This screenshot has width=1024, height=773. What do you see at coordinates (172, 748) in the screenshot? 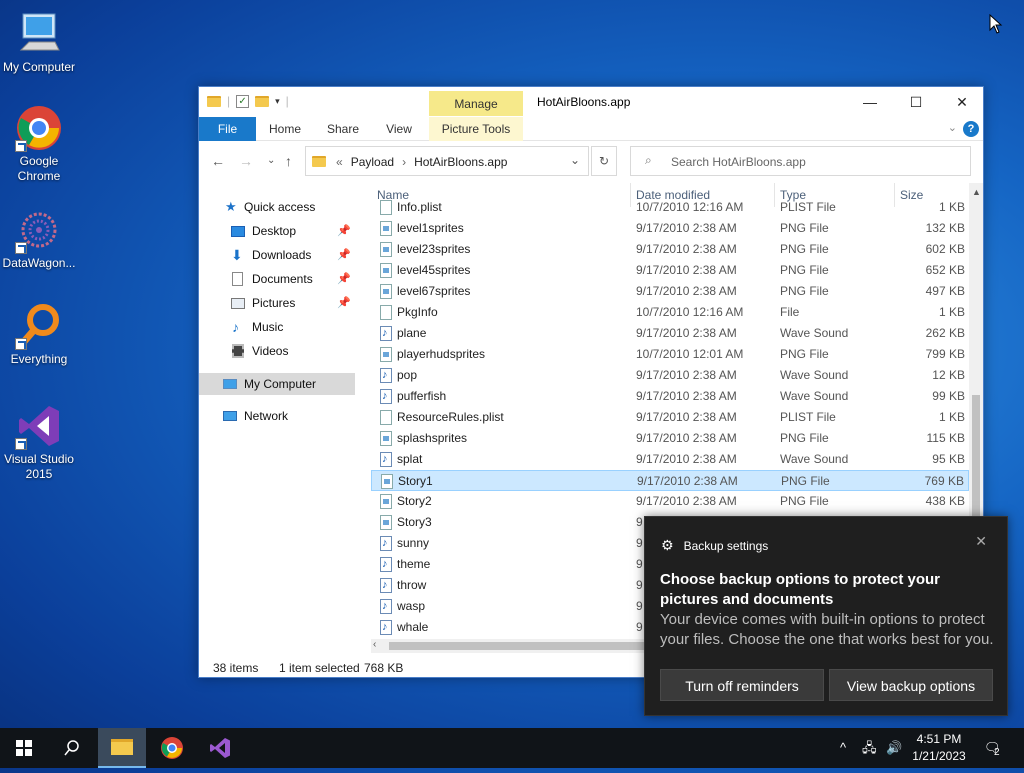
I see `taskbar-chrome` at bounding box center [172, 748].